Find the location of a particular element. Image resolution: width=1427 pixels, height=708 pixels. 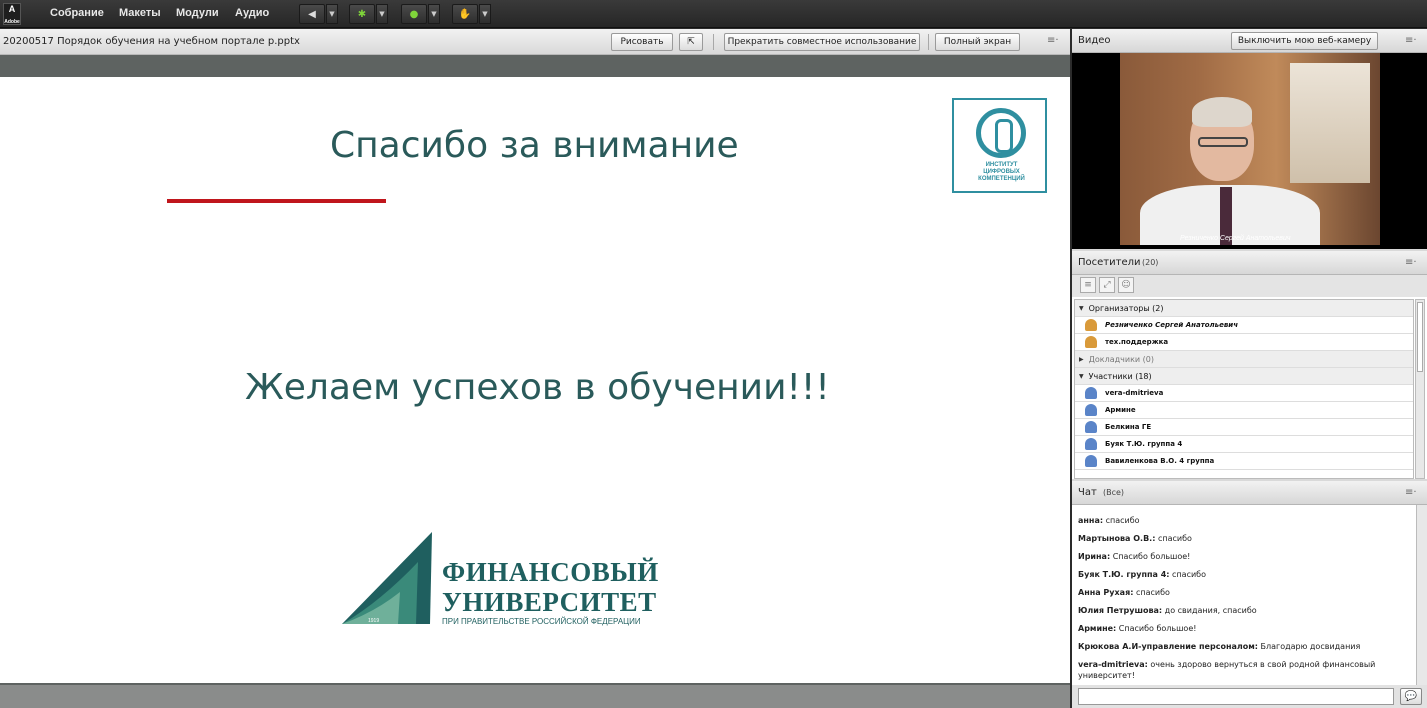

chat-sender: Крюкова А.И-управление персоналом: is located at coordinates (1168, 646).